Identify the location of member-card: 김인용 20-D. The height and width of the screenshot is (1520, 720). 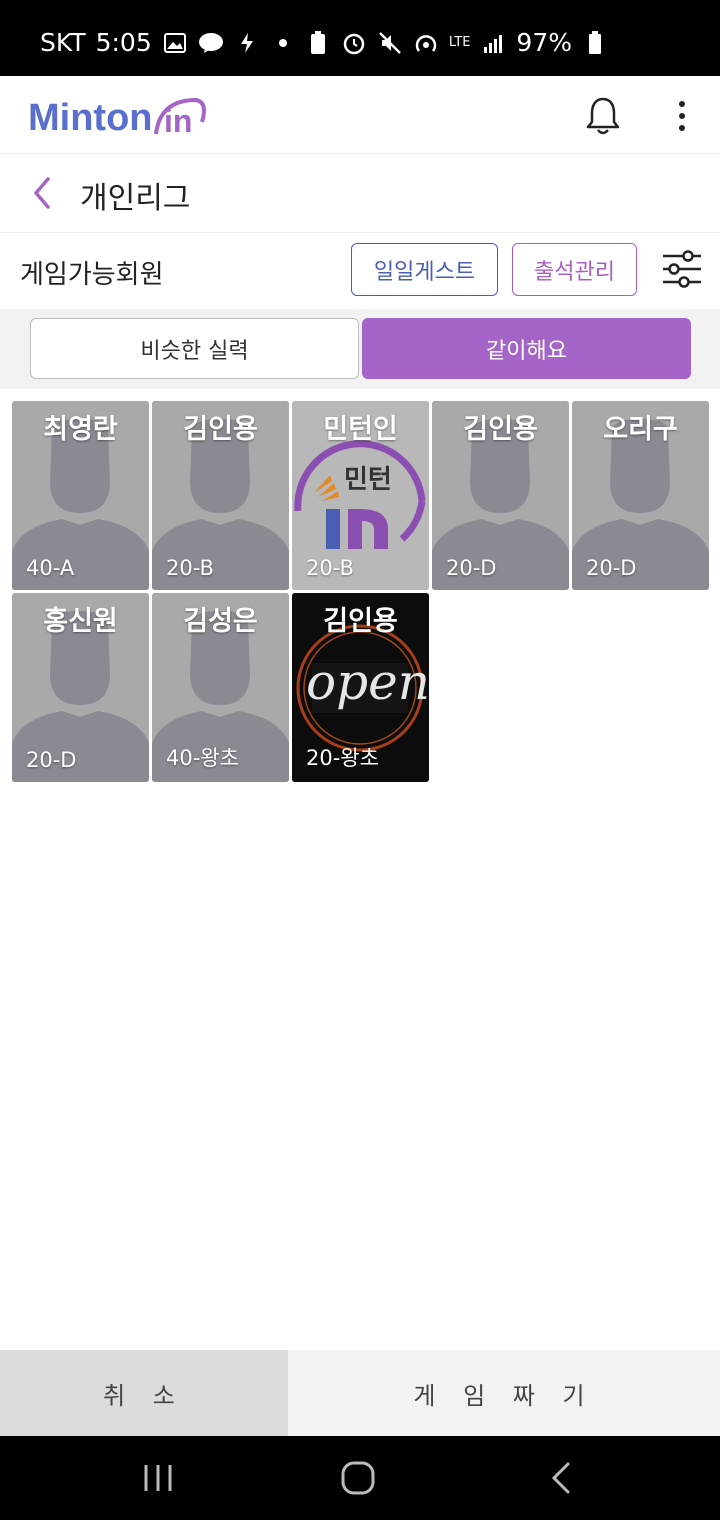
(500, 495).